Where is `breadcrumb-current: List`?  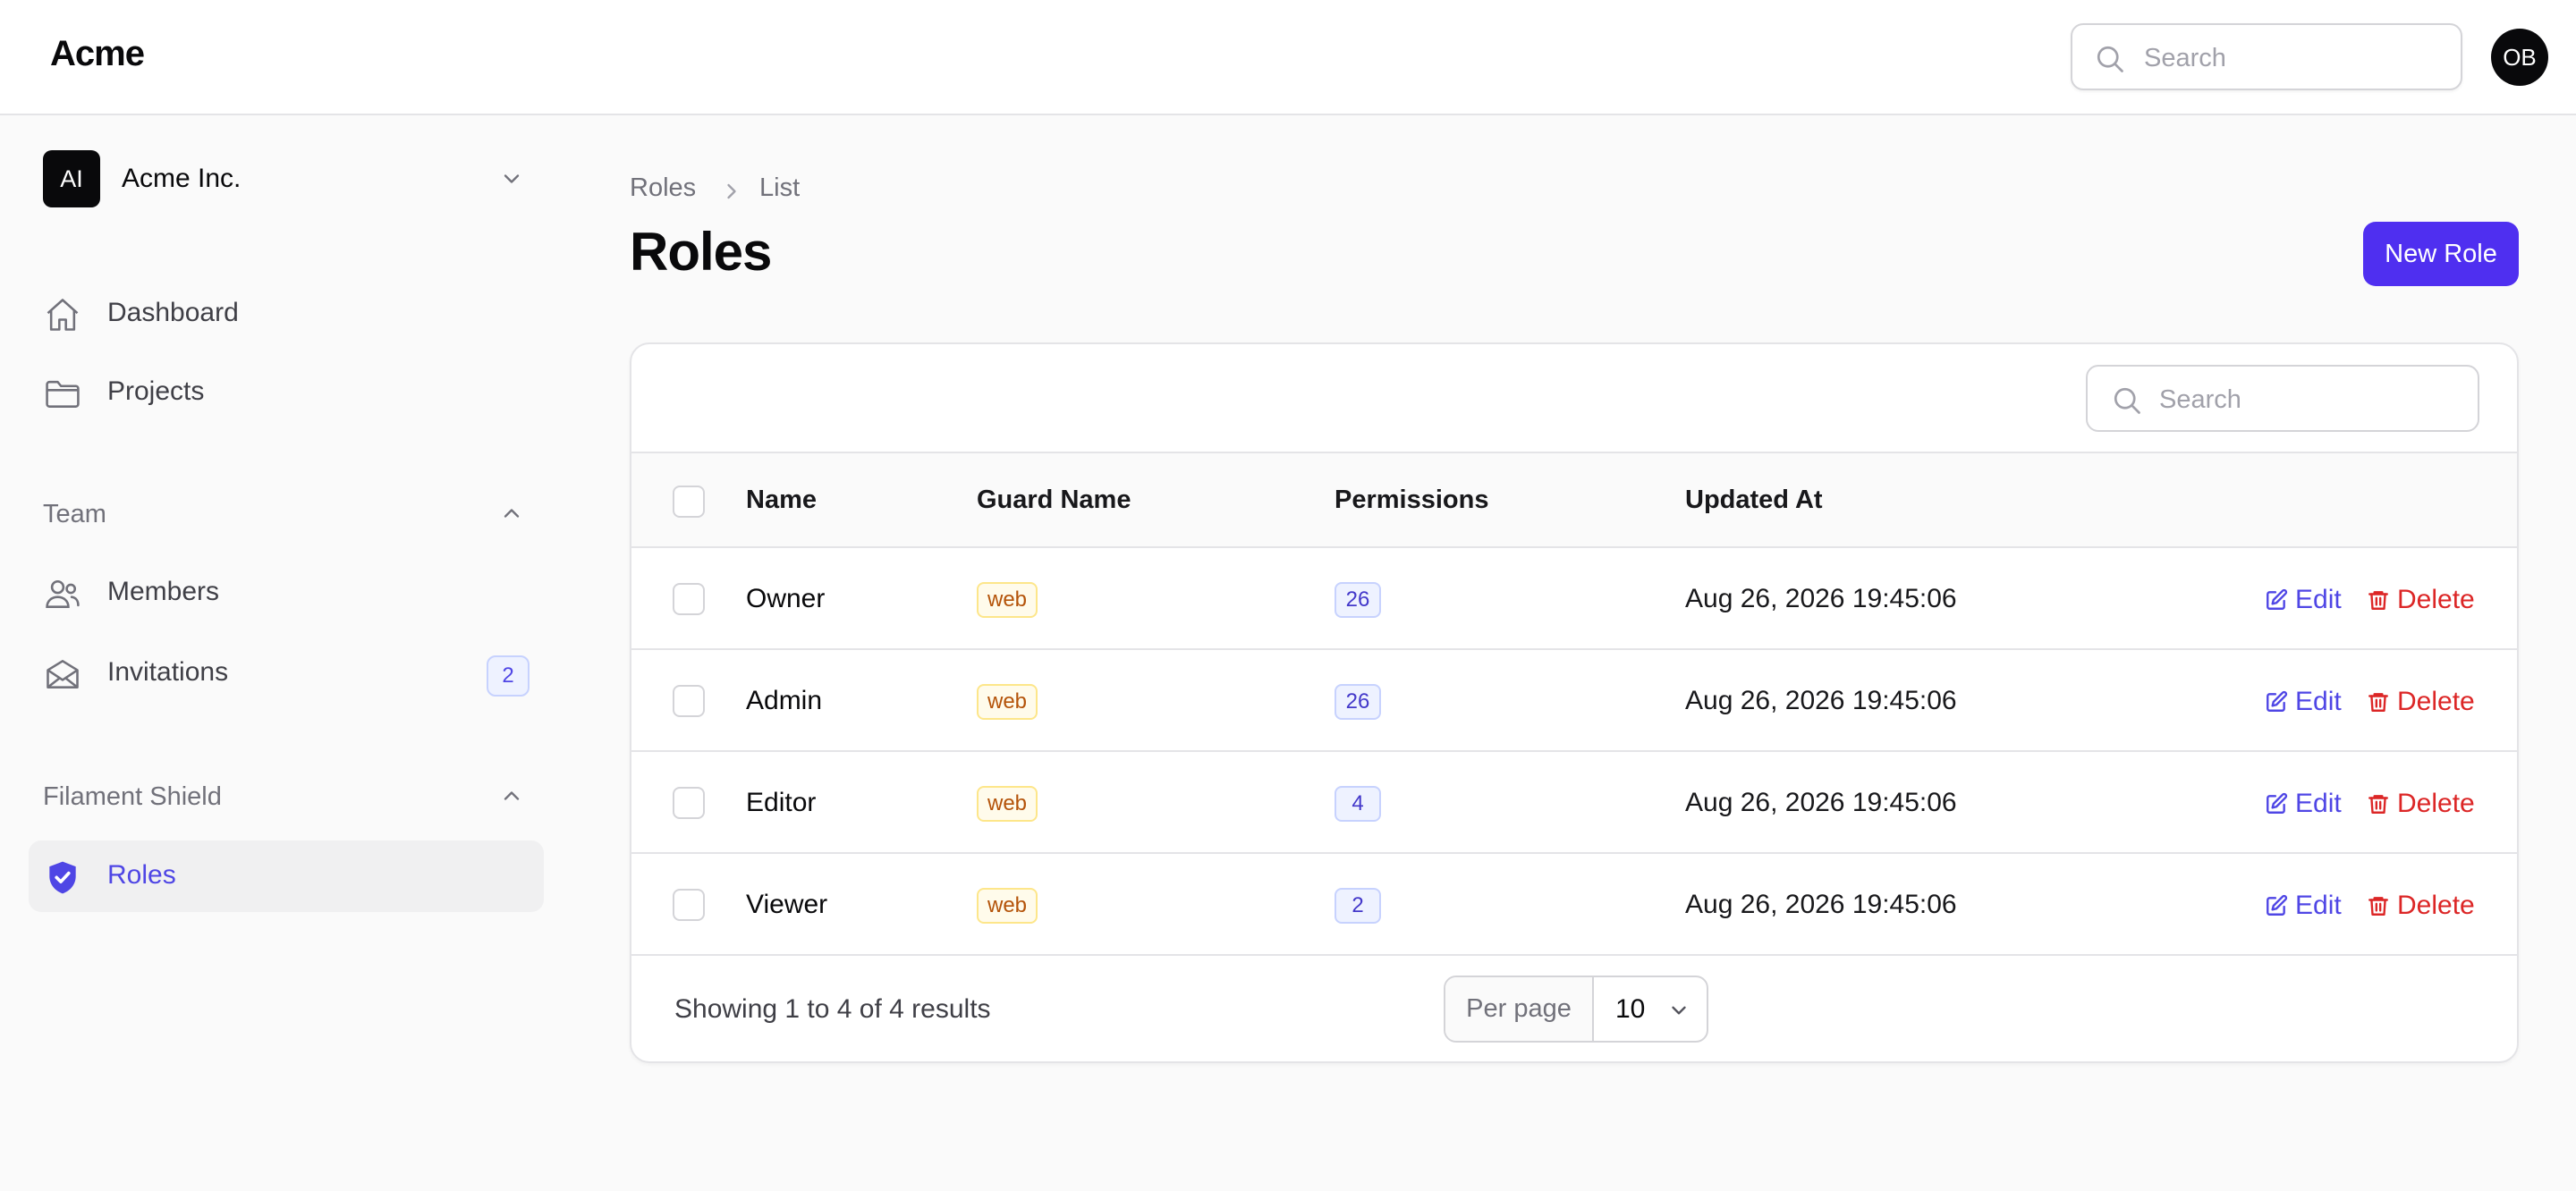
breadcrumb-current: List is located at coordinates (780, 187).